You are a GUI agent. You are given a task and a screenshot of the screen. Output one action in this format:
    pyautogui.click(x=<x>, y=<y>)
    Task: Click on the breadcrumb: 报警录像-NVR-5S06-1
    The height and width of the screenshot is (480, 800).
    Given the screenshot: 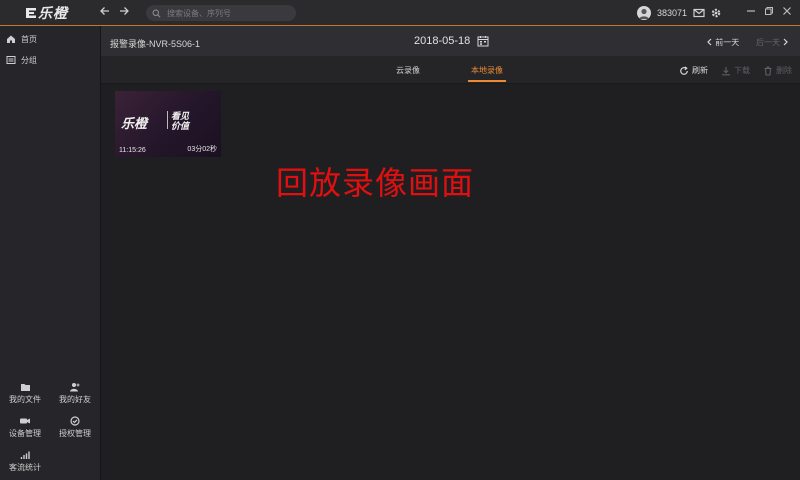 What is the action you would take?
    pyautogui.click(x=155, y=44)
    